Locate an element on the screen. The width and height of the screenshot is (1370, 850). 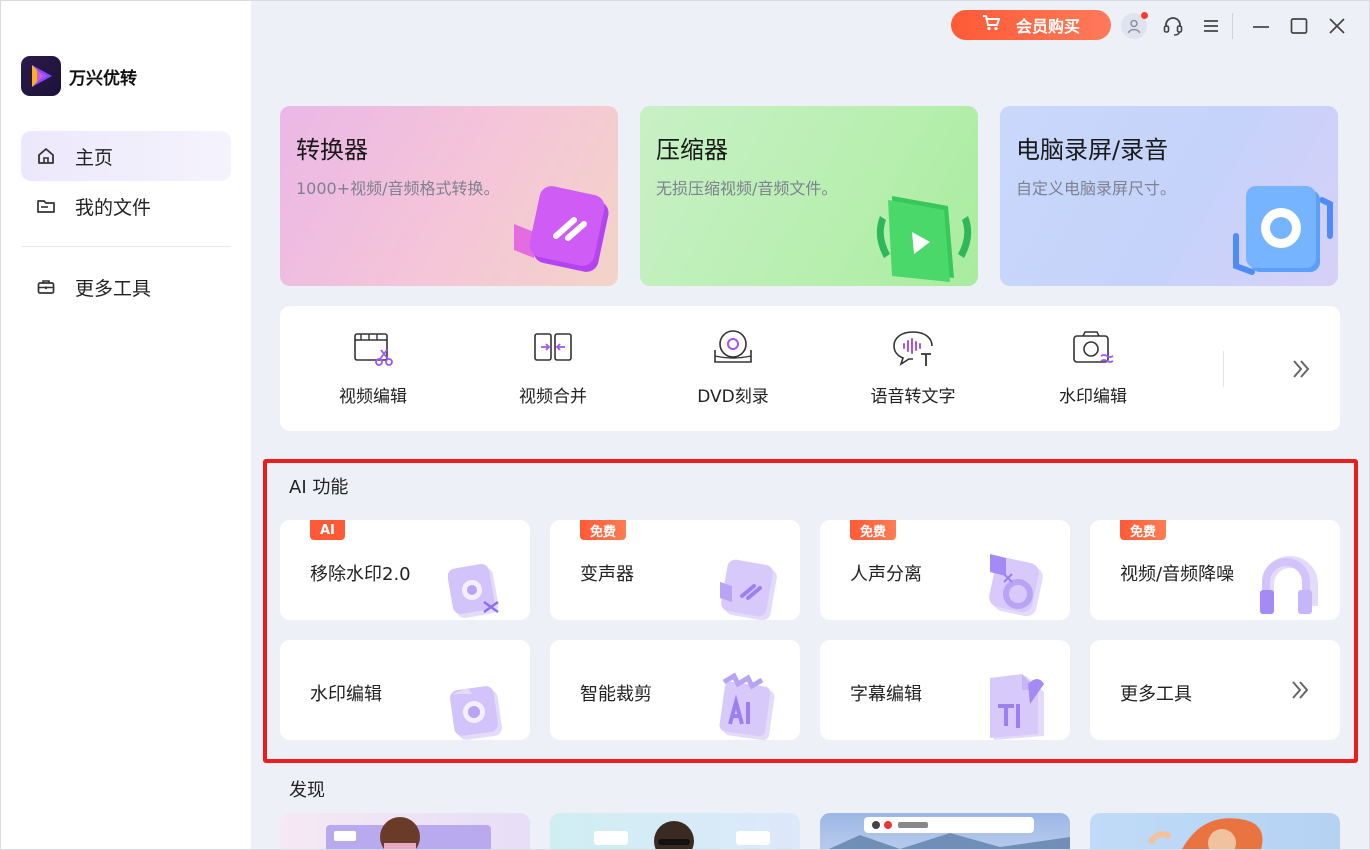
tool-video-edit: 视频编辑 is located at coordinates (373, 373).